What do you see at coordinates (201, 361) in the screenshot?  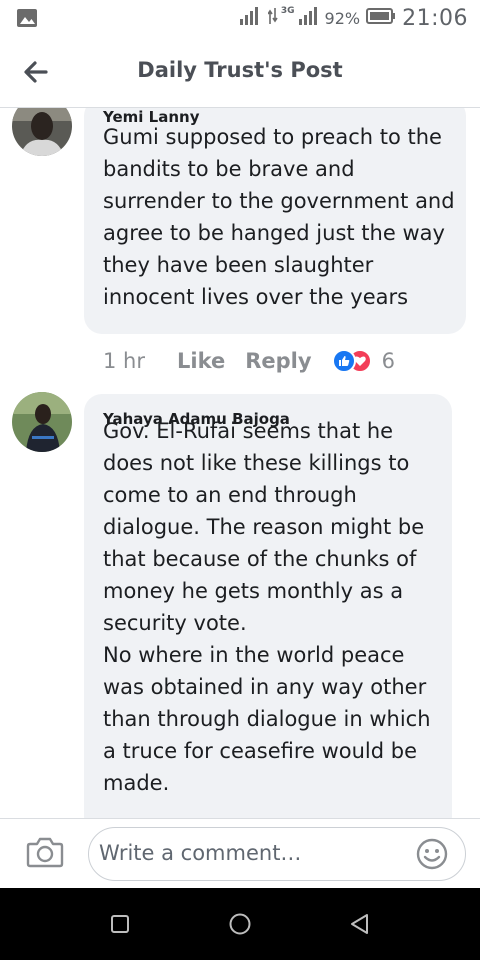 I see `like-button: Like` at bounding box center [201, 361].